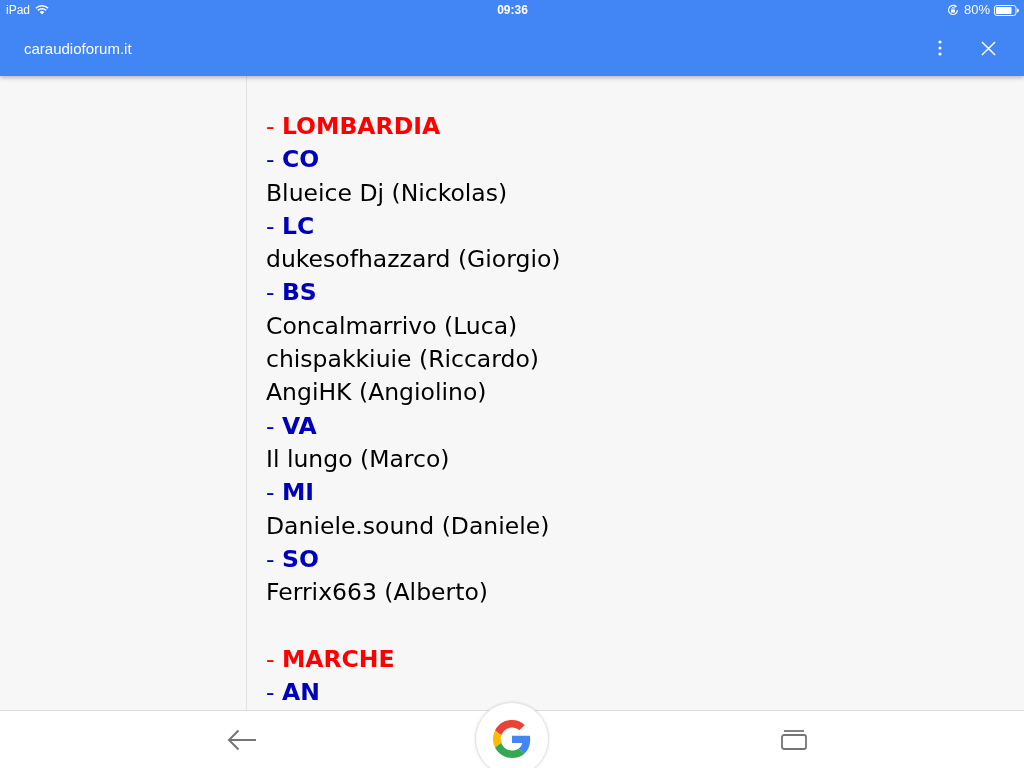 This screenshot has width=1024, height=768. Describe the element at coordinates (376, 393) in the screenshot. I see `member-name: AngiHK (Angiolino)` at that location.